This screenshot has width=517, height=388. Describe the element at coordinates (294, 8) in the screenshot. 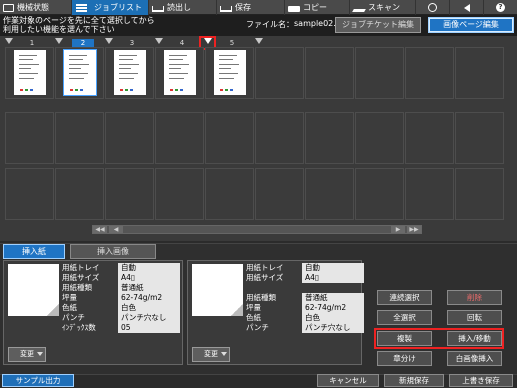

I see `copy-icon` at that location.